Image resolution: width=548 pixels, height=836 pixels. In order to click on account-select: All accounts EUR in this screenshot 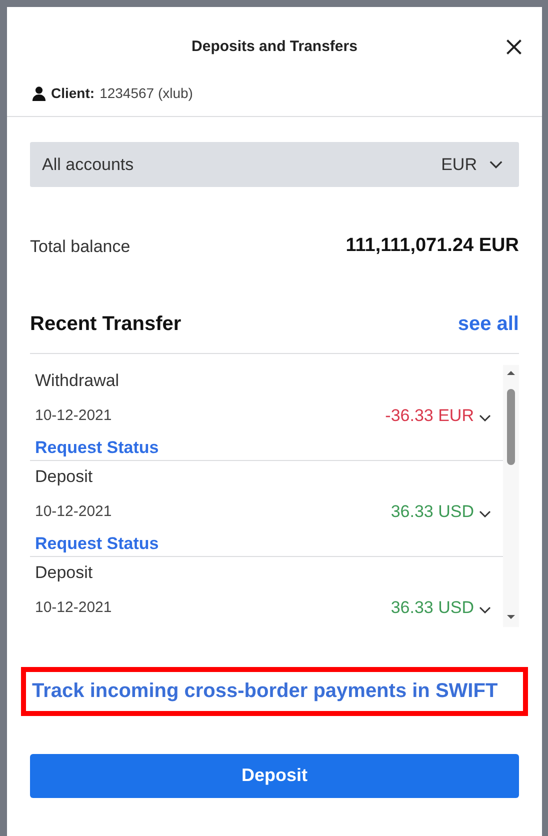, I will do `click(274, 164)`.